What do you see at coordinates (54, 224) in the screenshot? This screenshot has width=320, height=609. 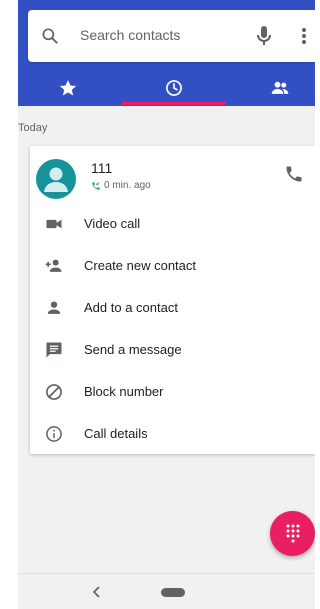 I see `video-camera-icon` at bounding box center [54, 224].